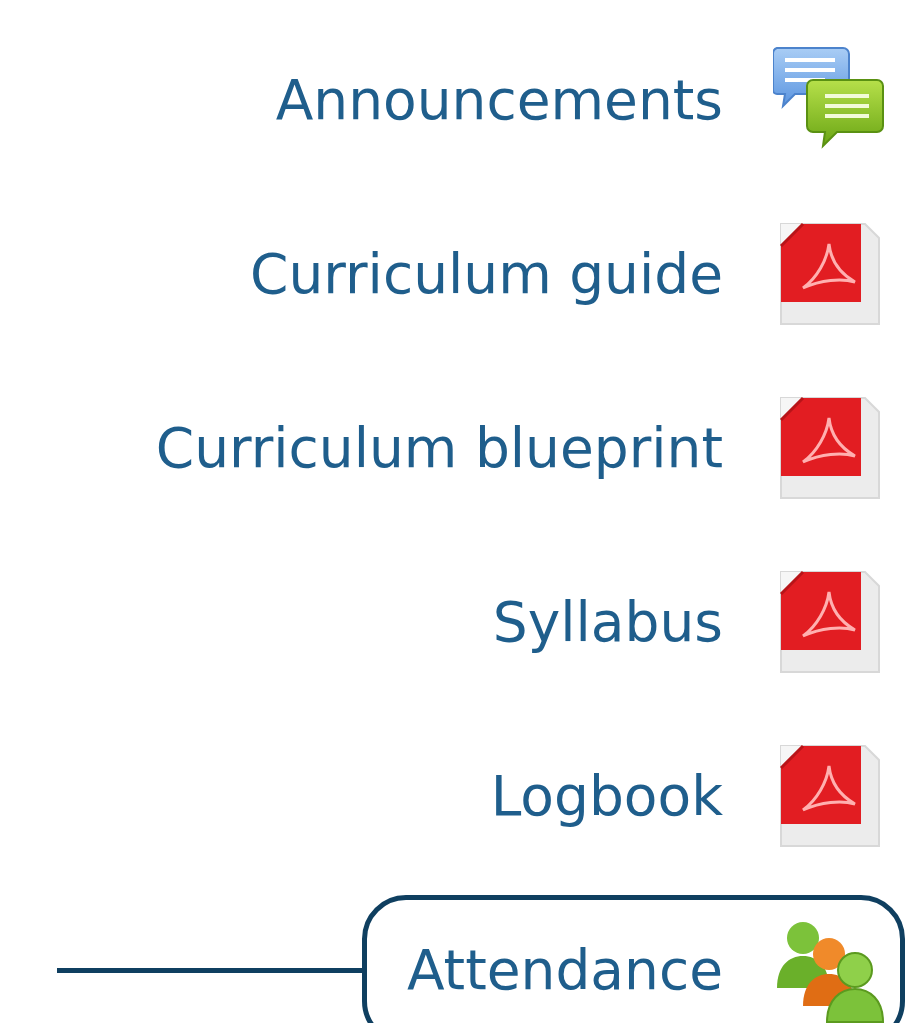 This screenshot has width=918, height=1023. What do you see at coordinates (606, 796) in the screenshot?
I see `activity-link: Logbook` at bounding box center [606, 796].